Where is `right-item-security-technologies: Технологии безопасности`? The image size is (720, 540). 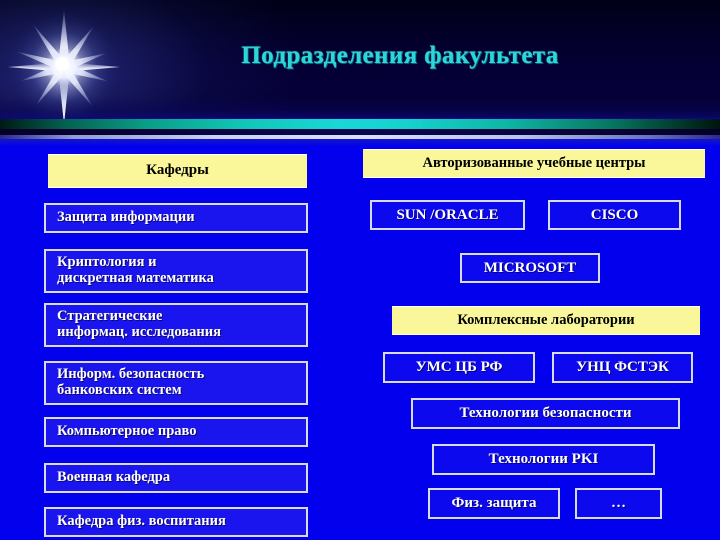 right-item-security-technologies: Технологии безопасности is located at coordinates (545, 413).